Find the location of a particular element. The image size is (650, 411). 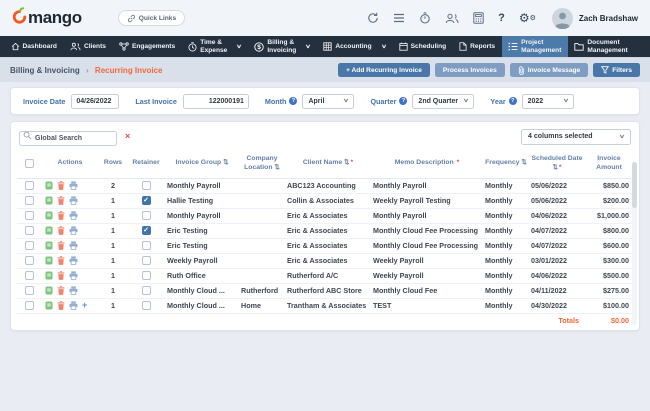

quarter-help-icon: ? is located at coordinates (403, 101).